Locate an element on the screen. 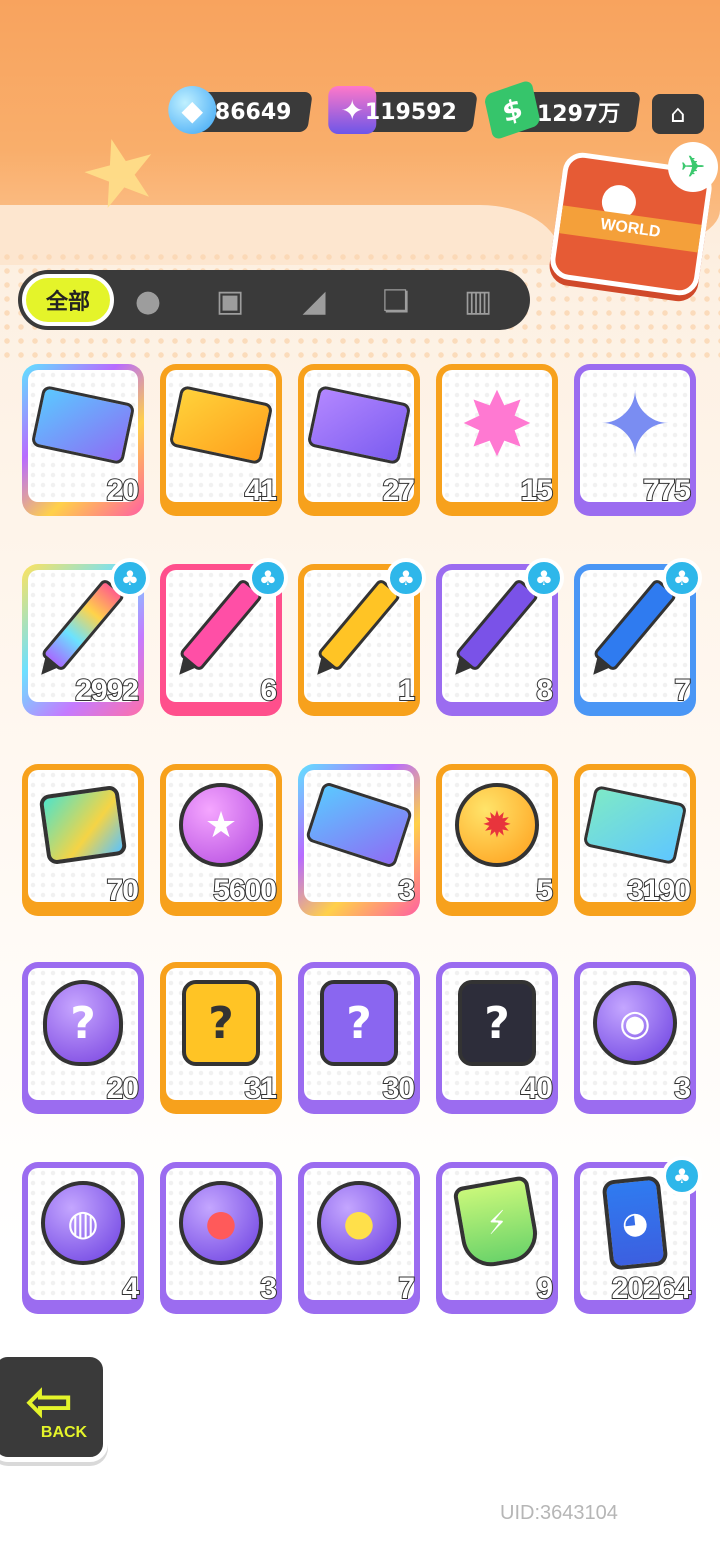  spray-icon: ◢ is located at coordinates (314, 301).